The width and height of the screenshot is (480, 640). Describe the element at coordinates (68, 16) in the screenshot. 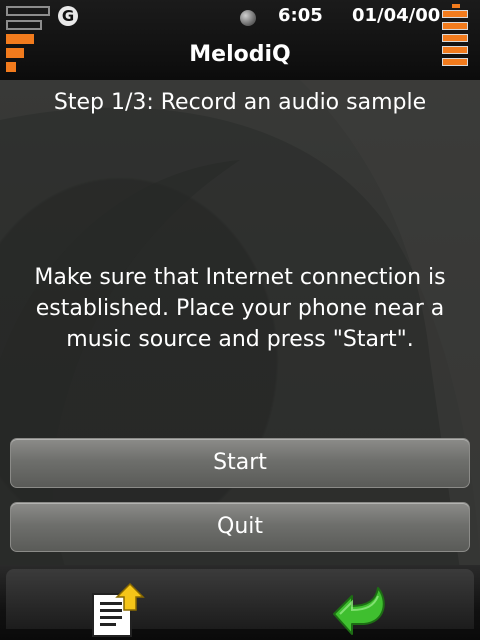

I see `network-g-icon: G` at that location.